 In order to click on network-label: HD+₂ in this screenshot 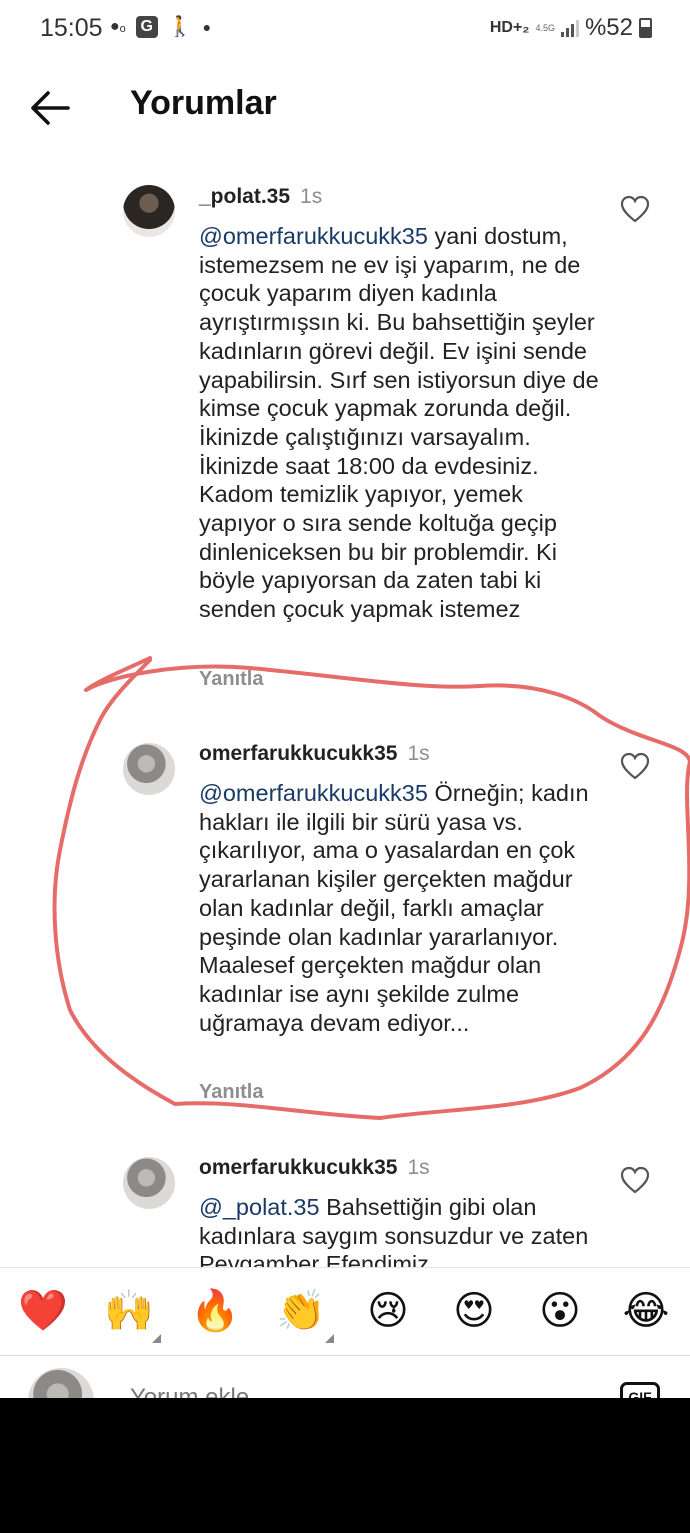, I will do `click(509, 27)`.